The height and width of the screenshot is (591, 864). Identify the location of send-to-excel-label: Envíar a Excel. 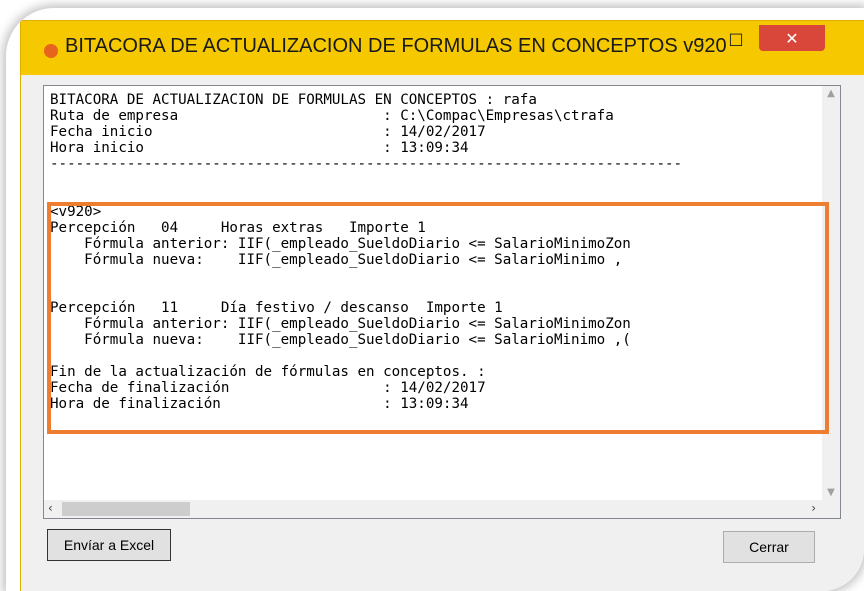
(109, 545).